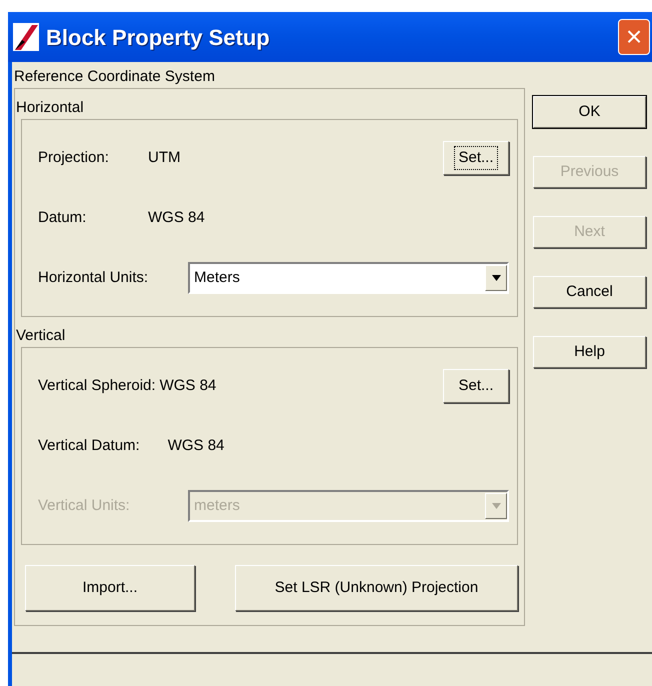 The image size is (652, 686). Describe the element at coordinates (74, 158) in the screenshot. I see `field-label: Projection:` at that location.